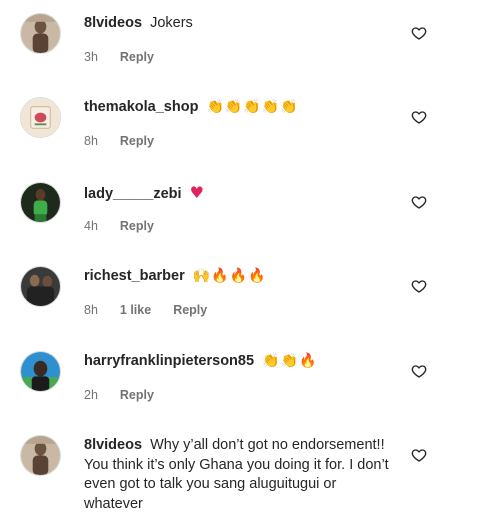 The width and height of the screenshot is (480, 522). Describe the element at coordinates (119, 141) in the screenshot. I see `comment-meta: 8h Reply` at that location.